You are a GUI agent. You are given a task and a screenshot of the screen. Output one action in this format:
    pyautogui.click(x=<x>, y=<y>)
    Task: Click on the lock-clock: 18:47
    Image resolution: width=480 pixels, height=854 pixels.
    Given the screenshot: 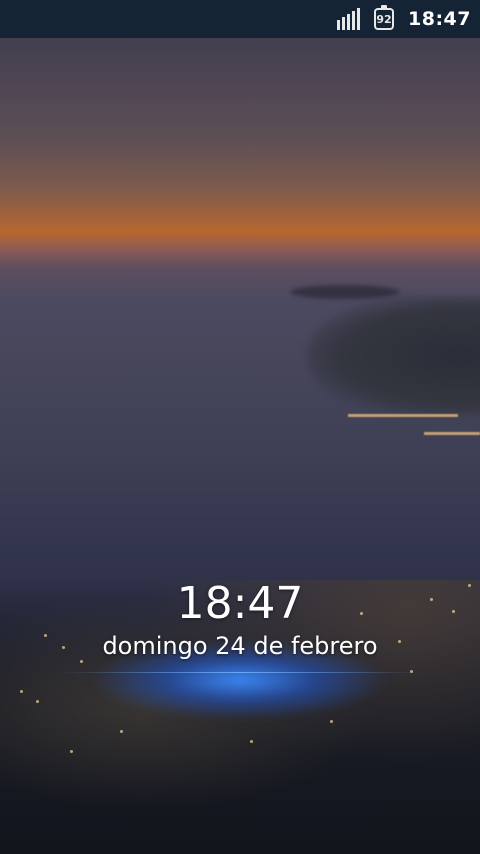 What is the action you would take?
    pyautogui.click(x=240, y=603)
    